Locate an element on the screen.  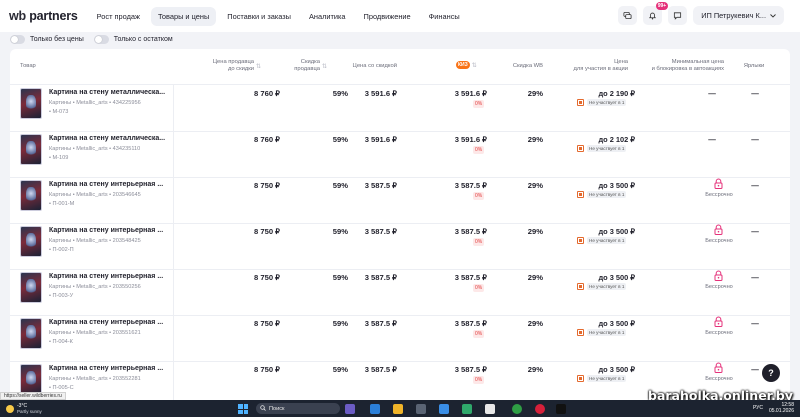
notifications-badge: 99+ is located at coordinates (662, 6).